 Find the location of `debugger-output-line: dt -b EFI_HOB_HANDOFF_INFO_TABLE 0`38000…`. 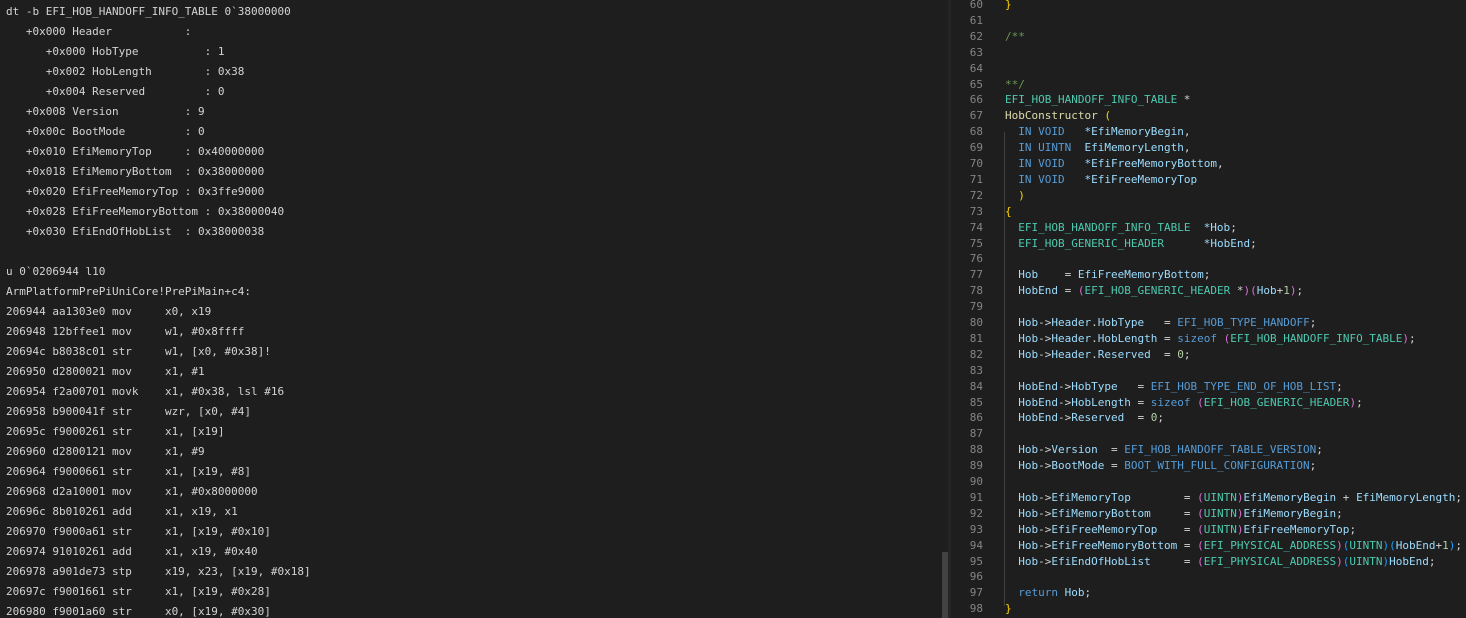

debugger-output-line: dt -b EFI_HOB_HANDOFF_INFO_TABLE 0`38000… is located at coordinates (148, 11).